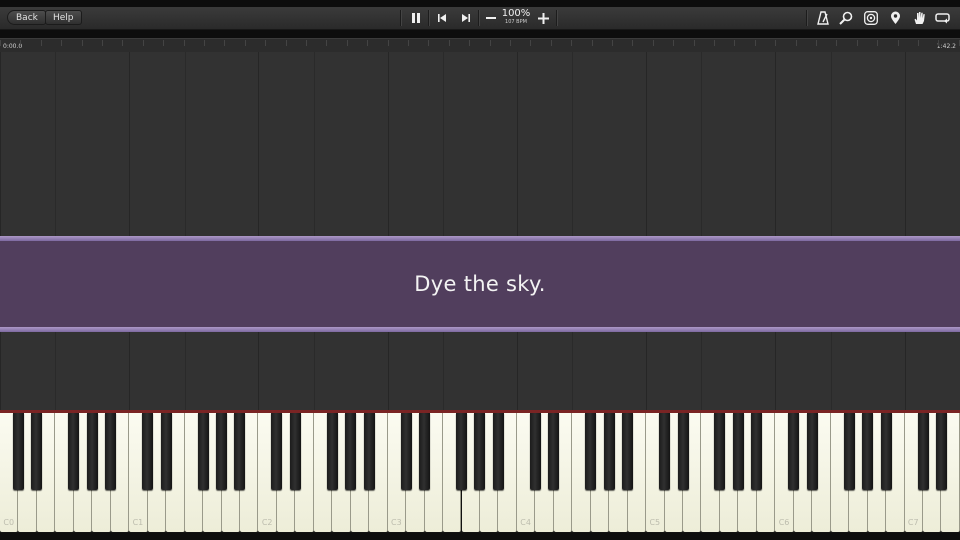 Image resolution: width=960 pixels, height=540 pixels. I want to click on song-progress-bar: 0:00.0 1:42.2, so click(480, 45).